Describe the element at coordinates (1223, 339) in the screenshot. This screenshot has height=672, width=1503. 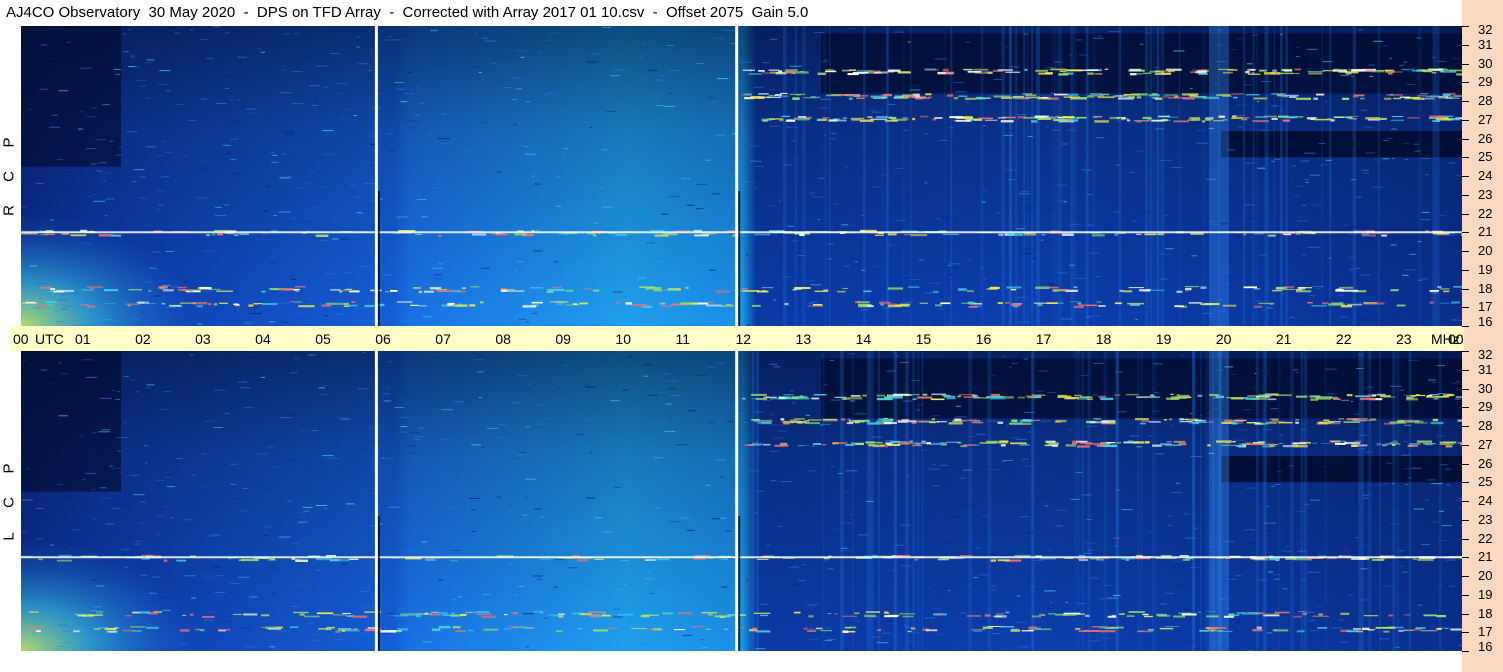
I see `utc-tick-label: 20` at that location.